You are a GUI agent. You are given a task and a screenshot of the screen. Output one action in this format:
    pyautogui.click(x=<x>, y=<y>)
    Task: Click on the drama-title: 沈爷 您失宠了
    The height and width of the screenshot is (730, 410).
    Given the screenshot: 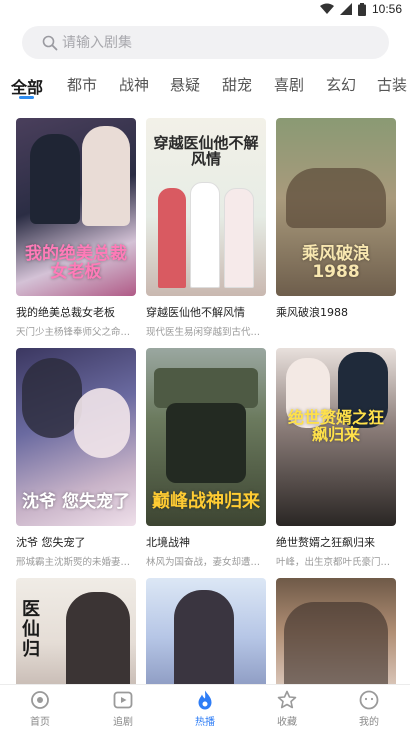 What is the action you would take?
    pyautogui.click(x=51, y=542)
    